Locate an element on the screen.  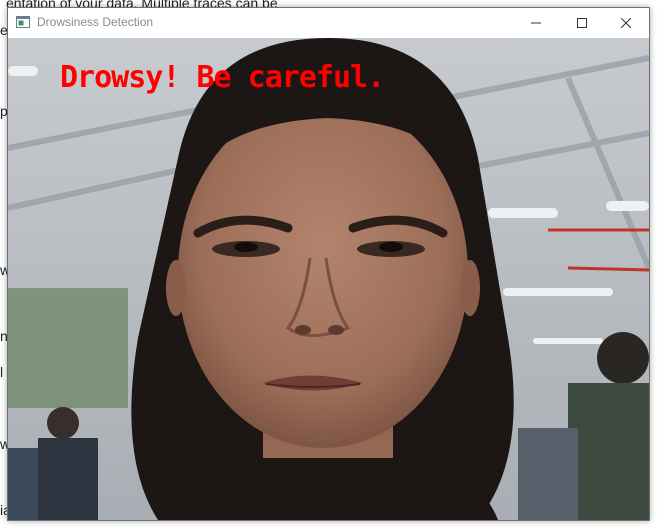
maximize-button is located at coordinates (582, 23).